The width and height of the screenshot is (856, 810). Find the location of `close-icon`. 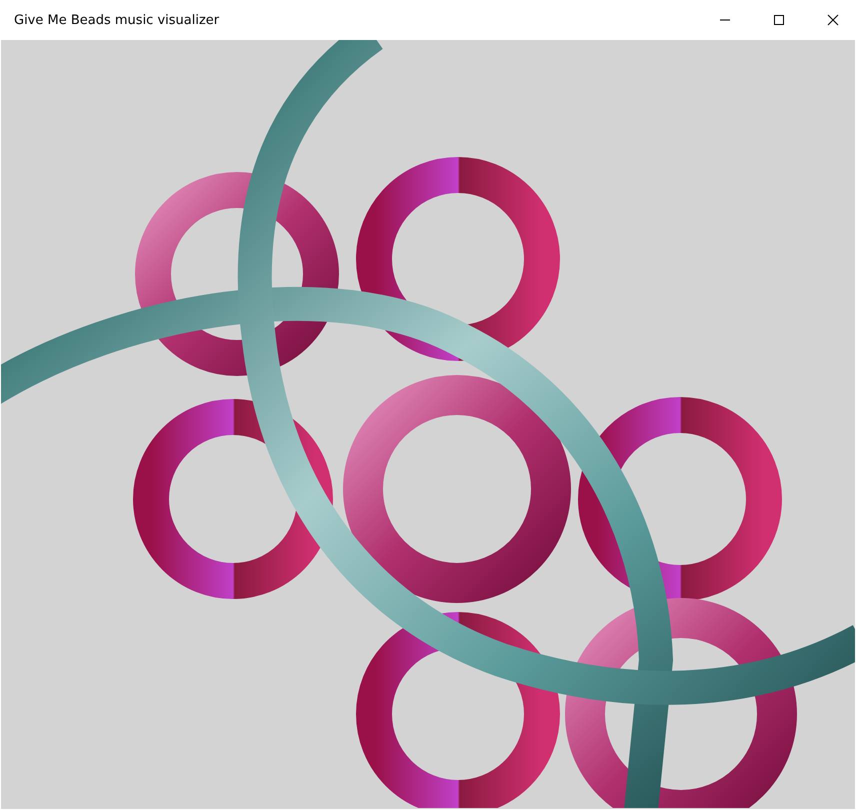

close-icon is located at coordinates (833, 20).